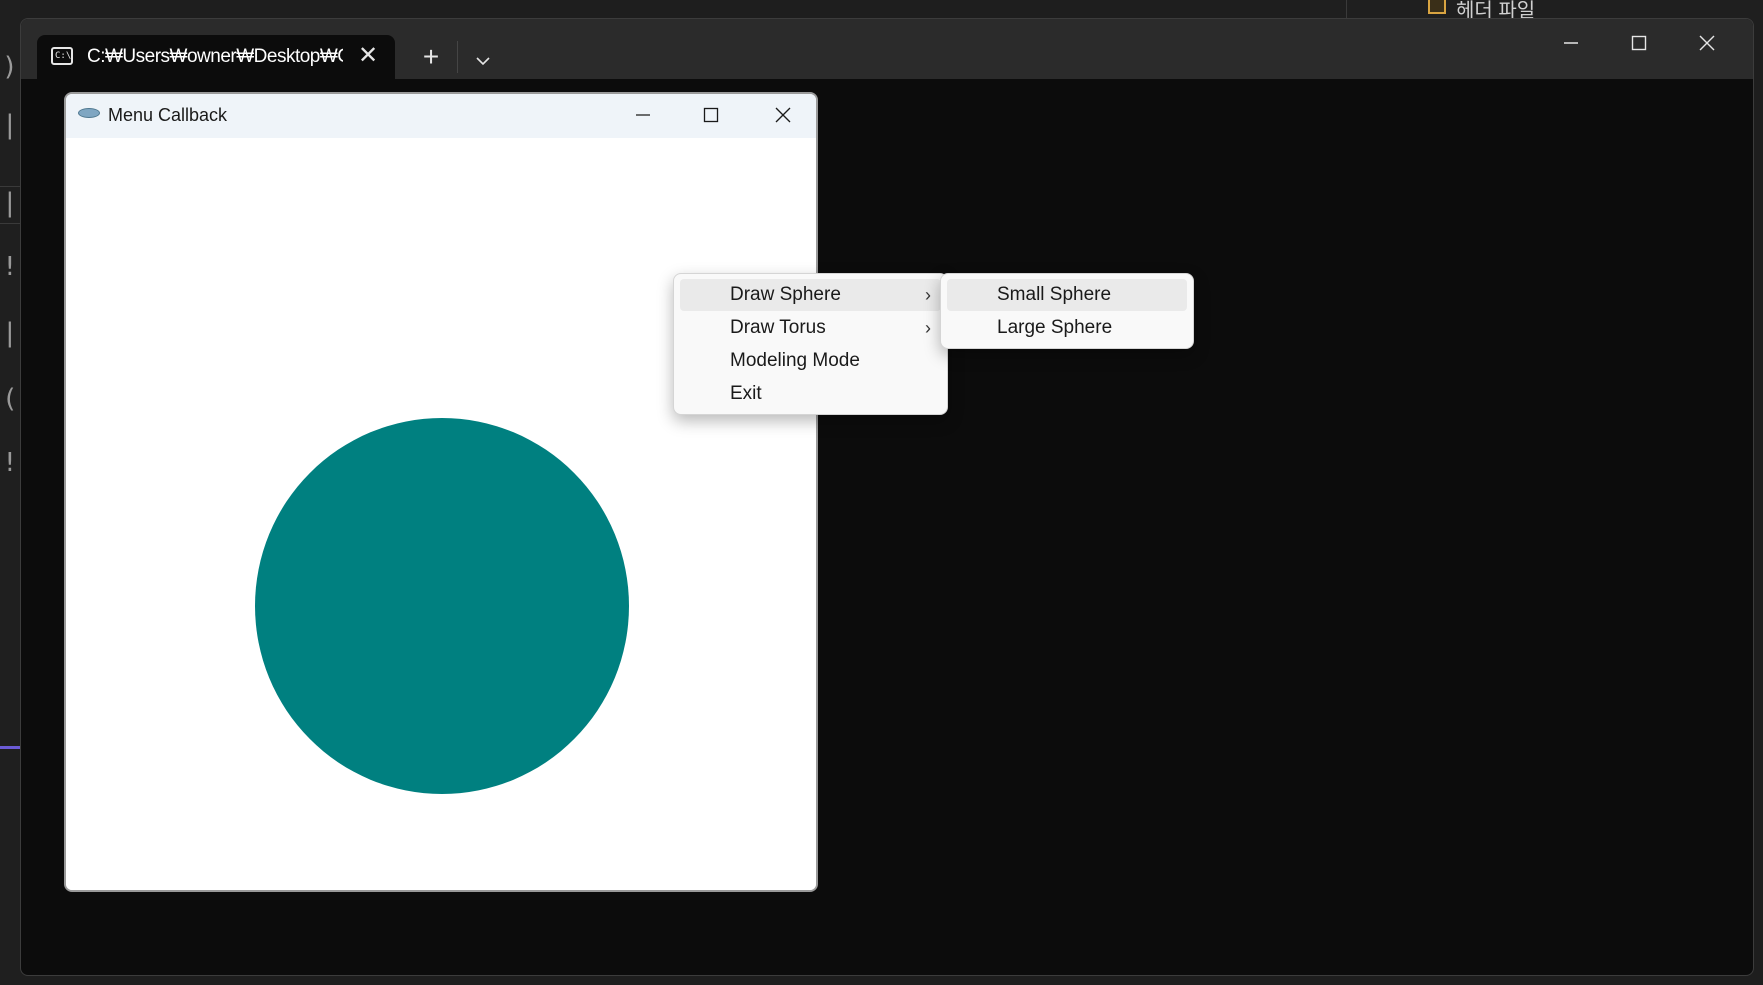 Image resolution: width=1763 pixels, height=985 pixels. I want to click on glut-maximize-button, so click(711, 116).